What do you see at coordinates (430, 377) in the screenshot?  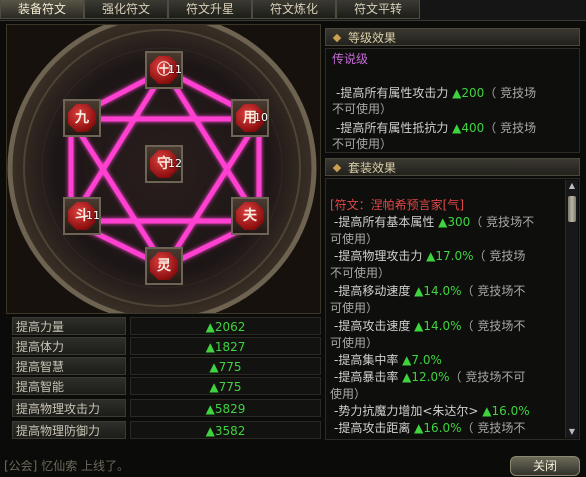 I see `effect-line: -提高暴击率 ▲12.0%（ 竞技场不可` at bounding box center [430, 377].